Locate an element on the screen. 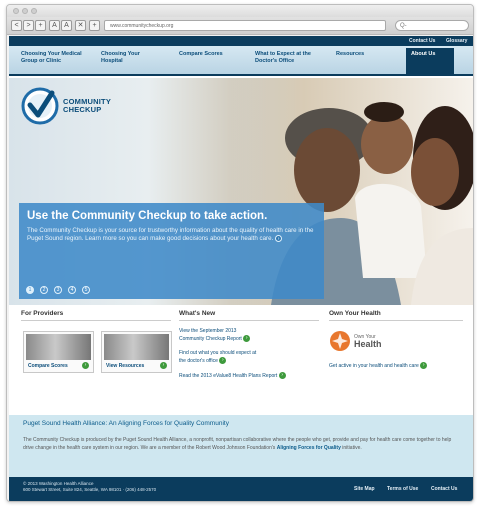 The height and width of the screenshot is (506, 478). community-checkup-logo: COMMUNITY CHECKUP is located at coordinates (66, 106).